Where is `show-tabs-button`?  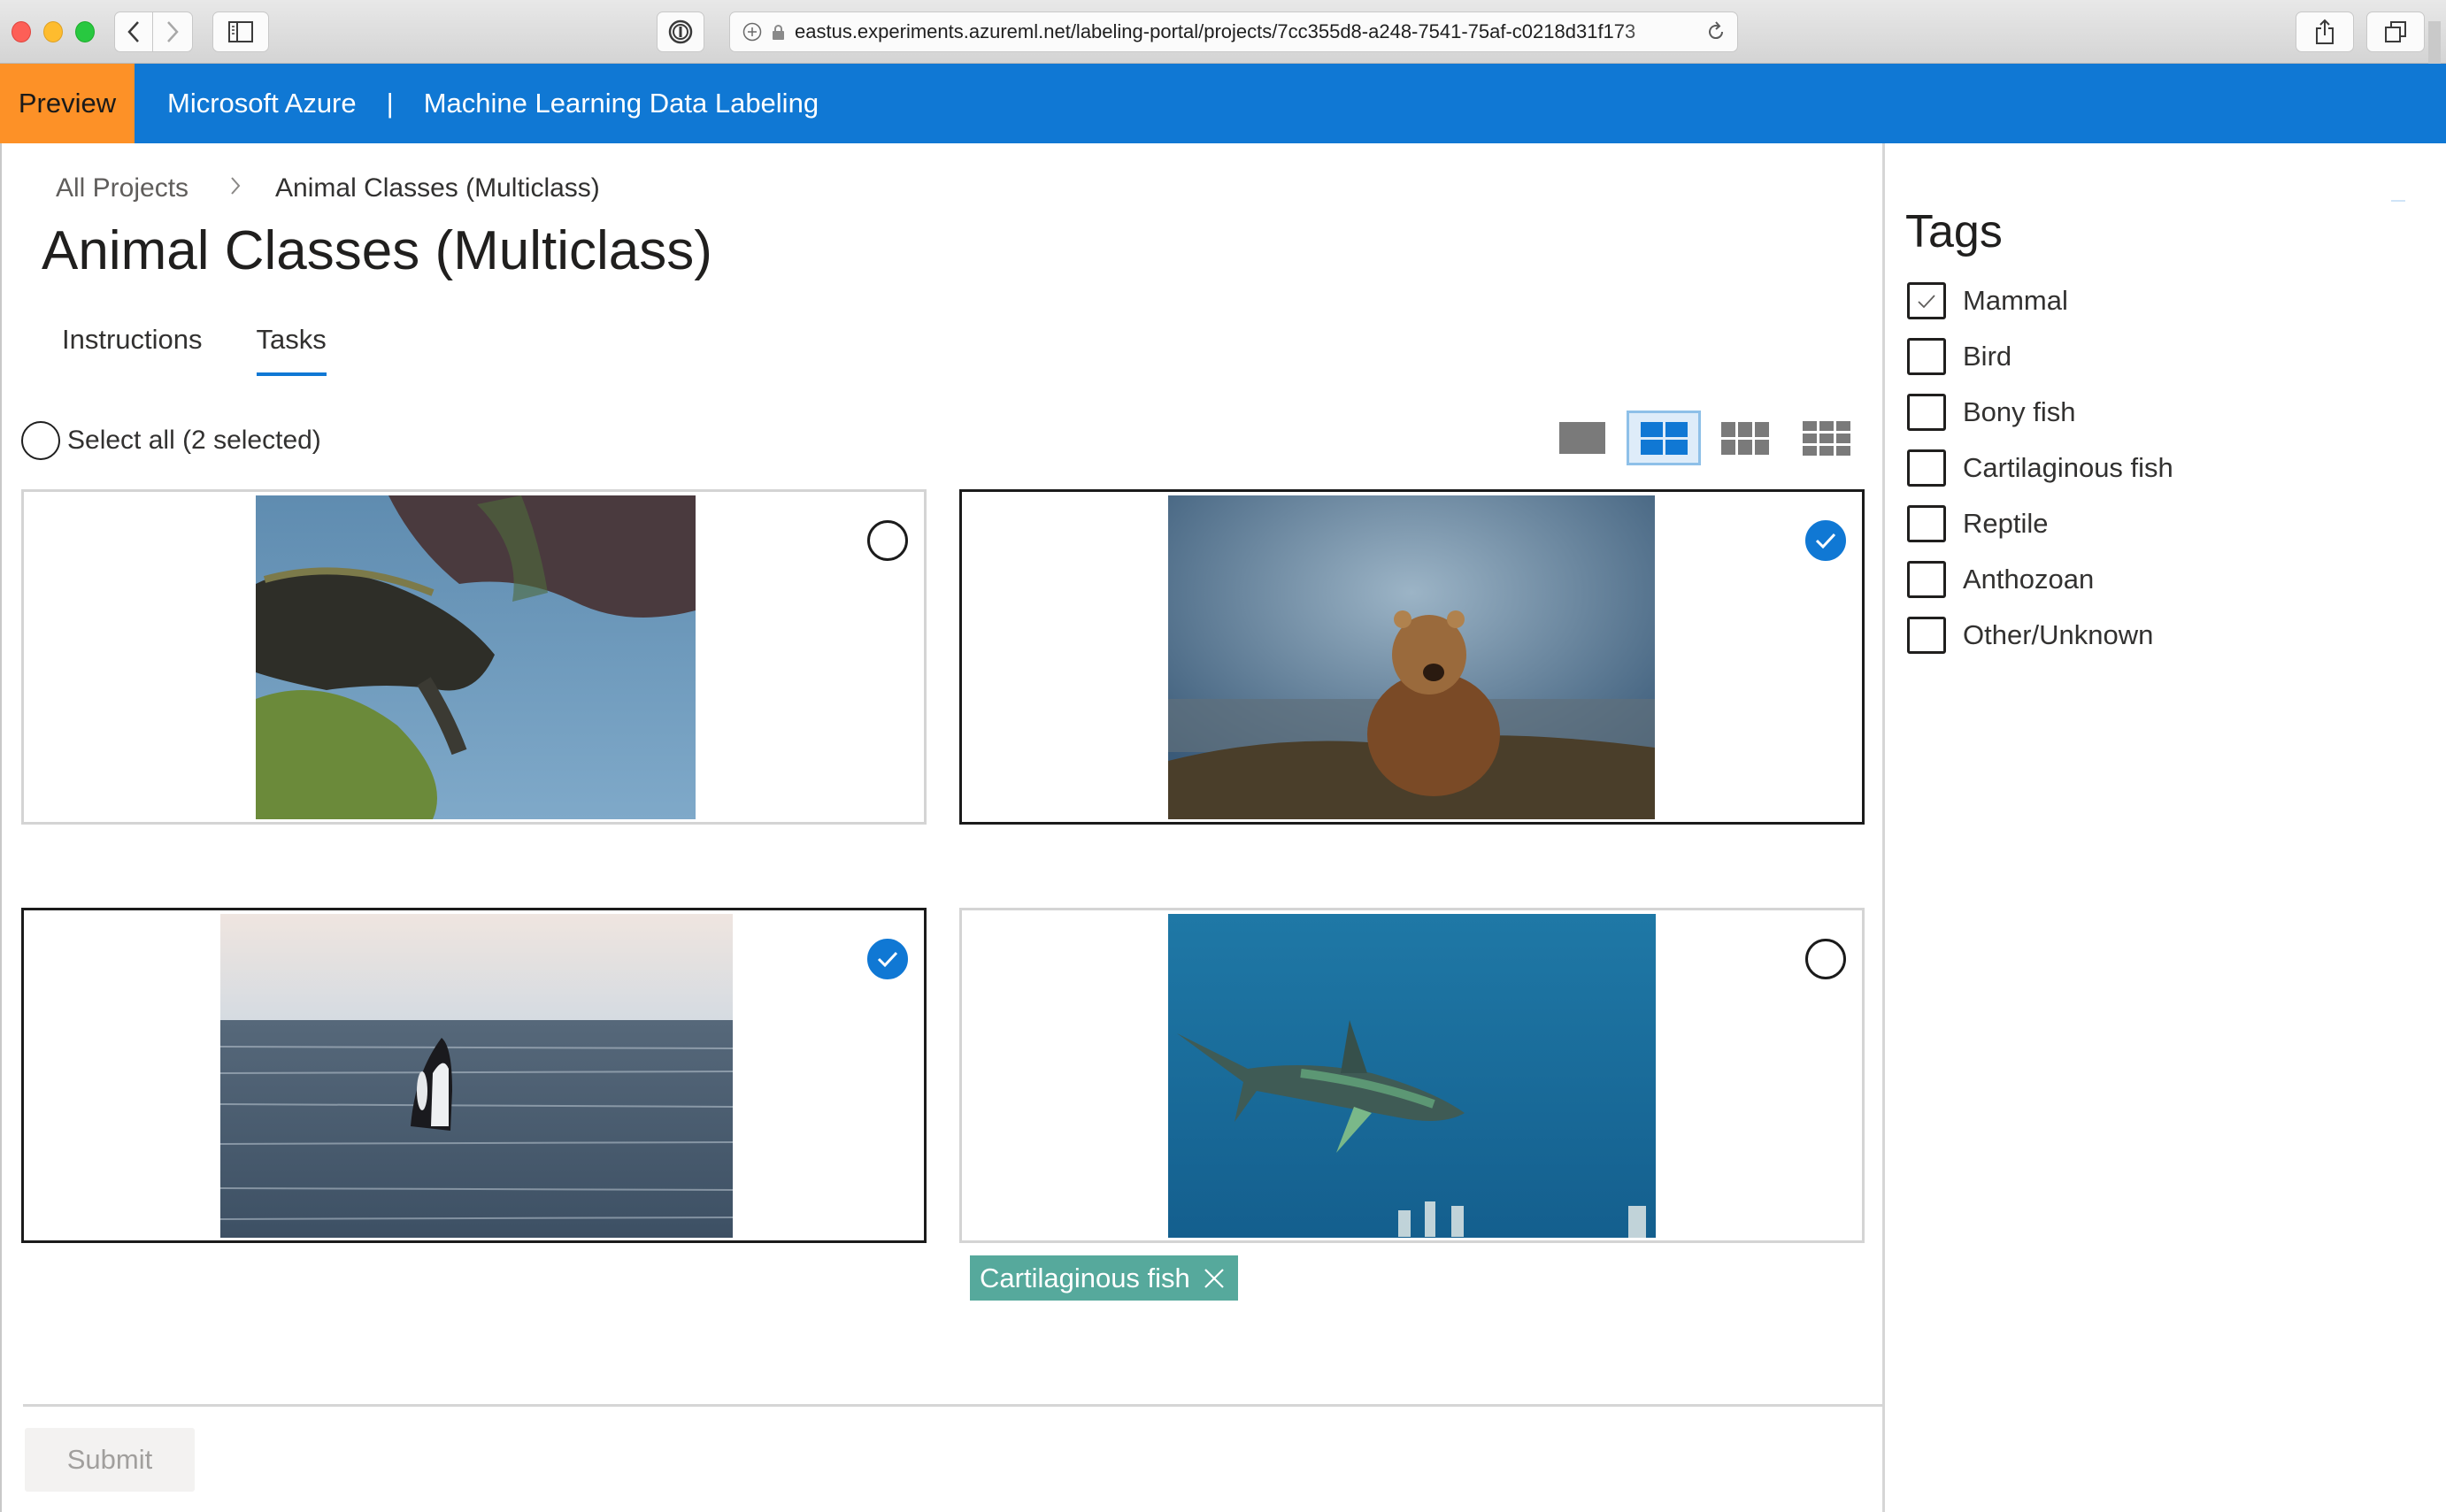 show-tabs-button is located at coordinates (2396, 32).